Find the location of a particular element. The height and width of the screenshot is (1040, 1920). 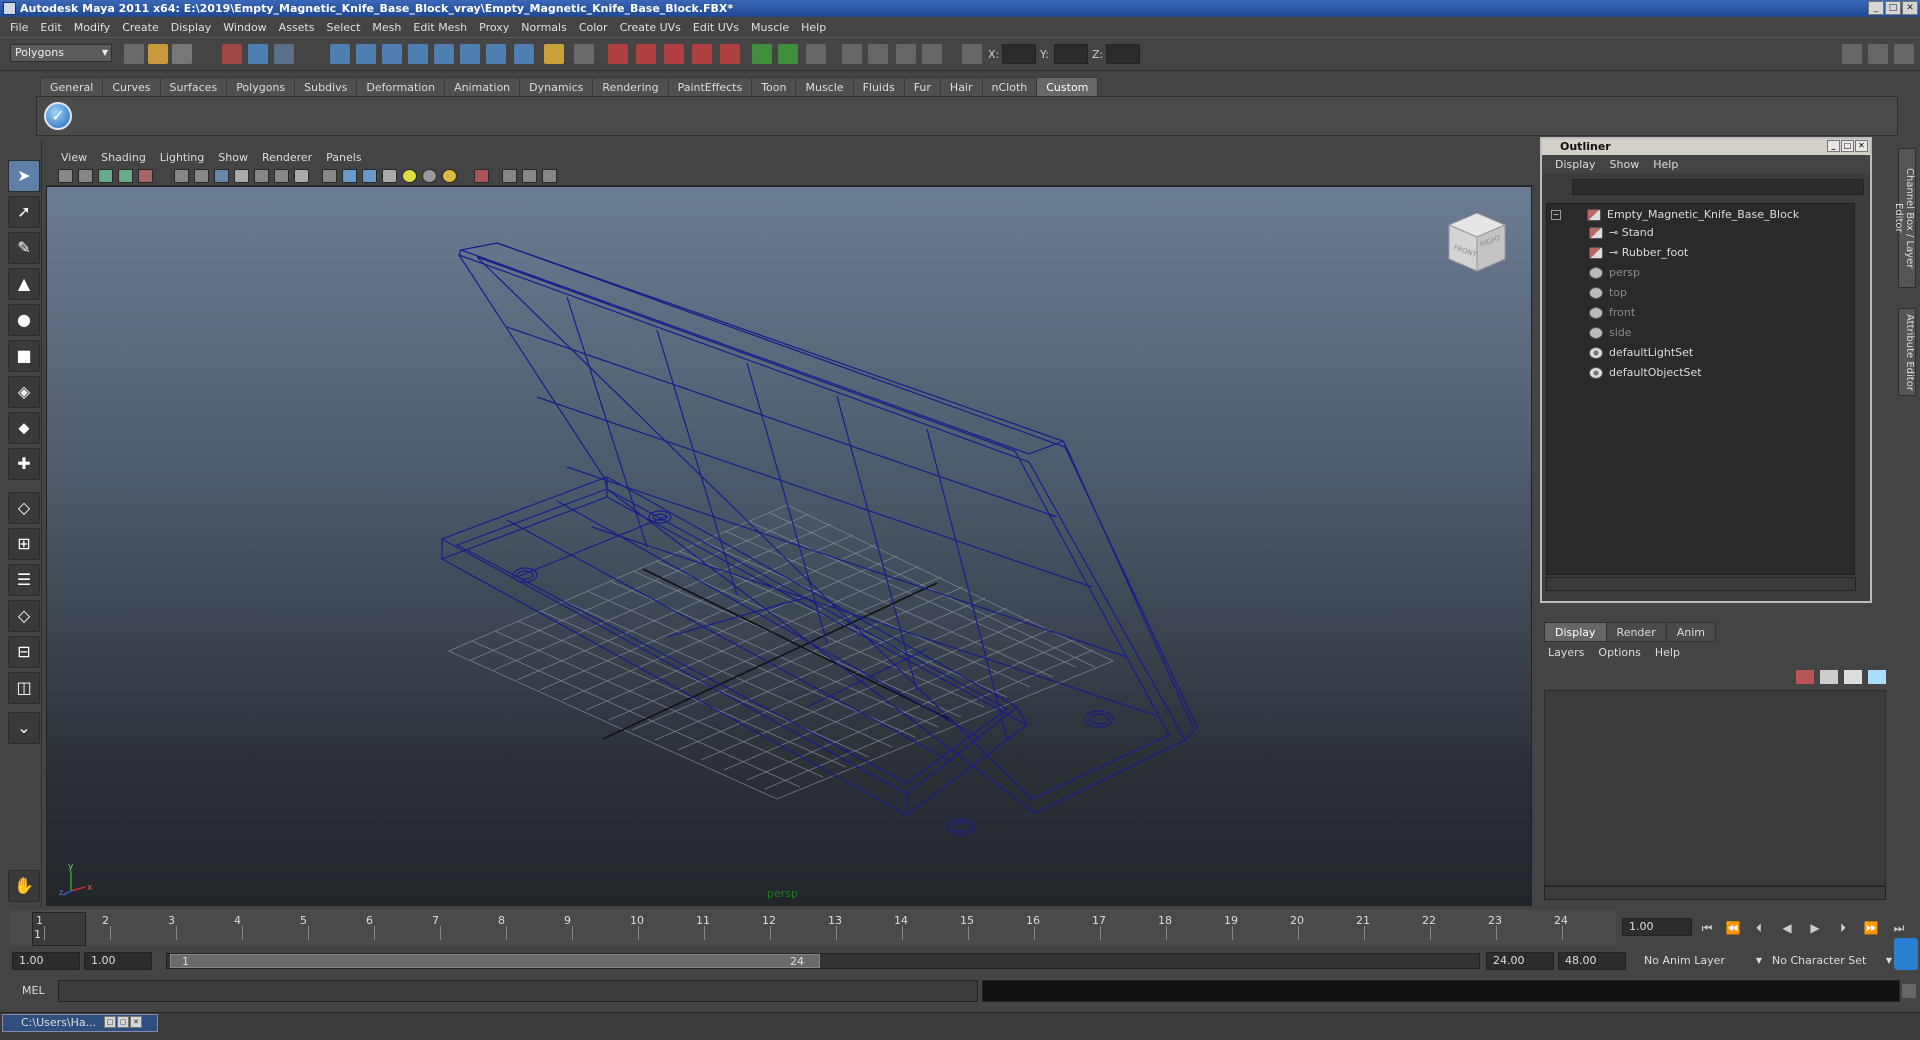

render-settings-icon is located at coordinates (674, 54).